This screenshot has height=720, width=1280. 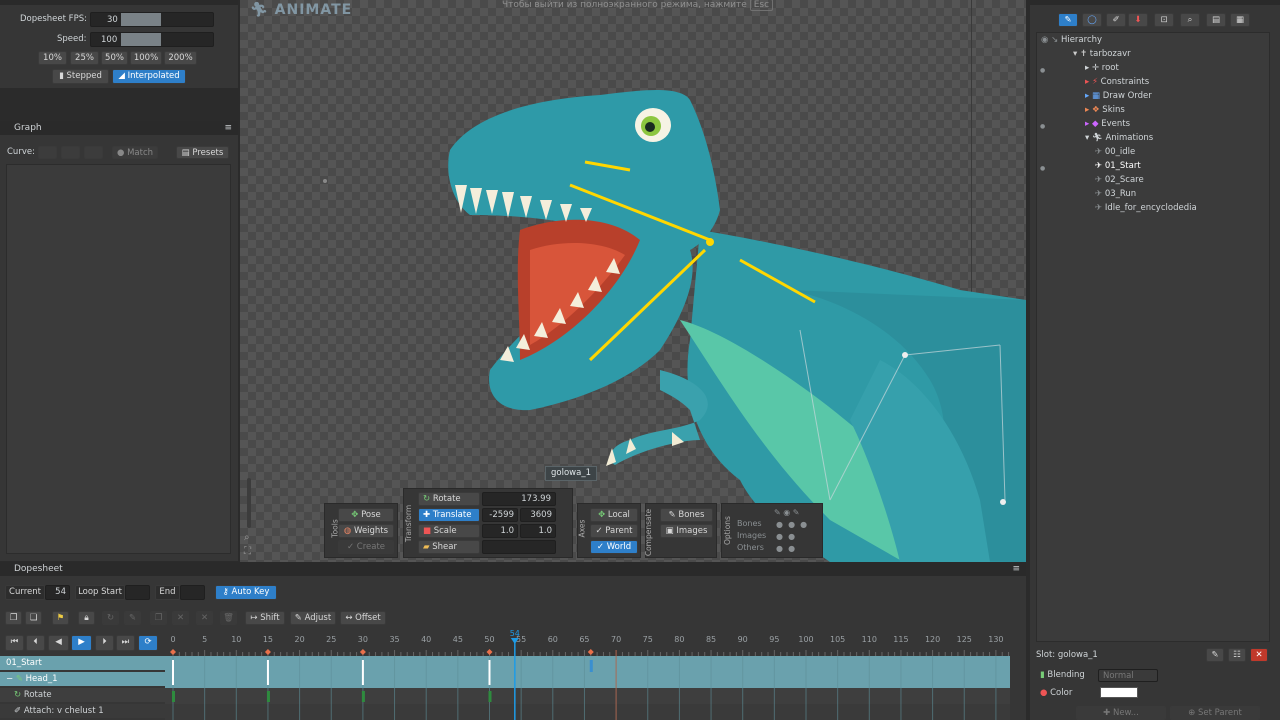 I want to click on del-button: ✕, so click(x=204, y=618).